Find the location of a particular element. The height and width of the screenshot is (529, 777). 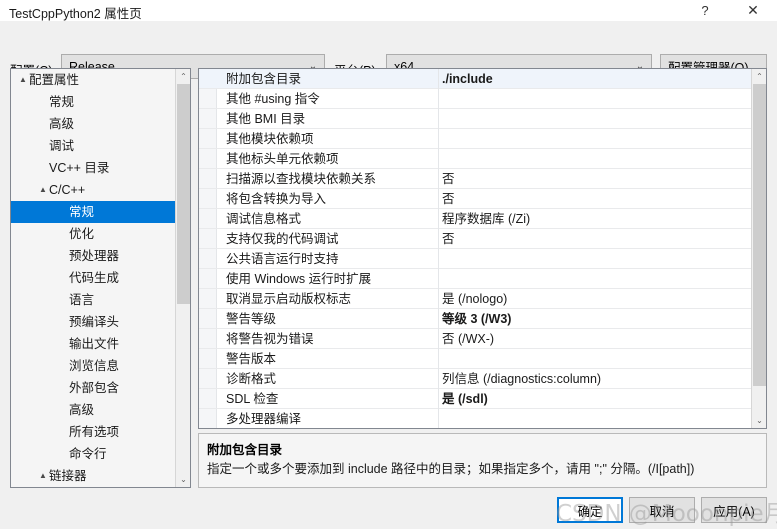

property-name: 支持仅我的代码调试 is located at coordinates (282, 239).